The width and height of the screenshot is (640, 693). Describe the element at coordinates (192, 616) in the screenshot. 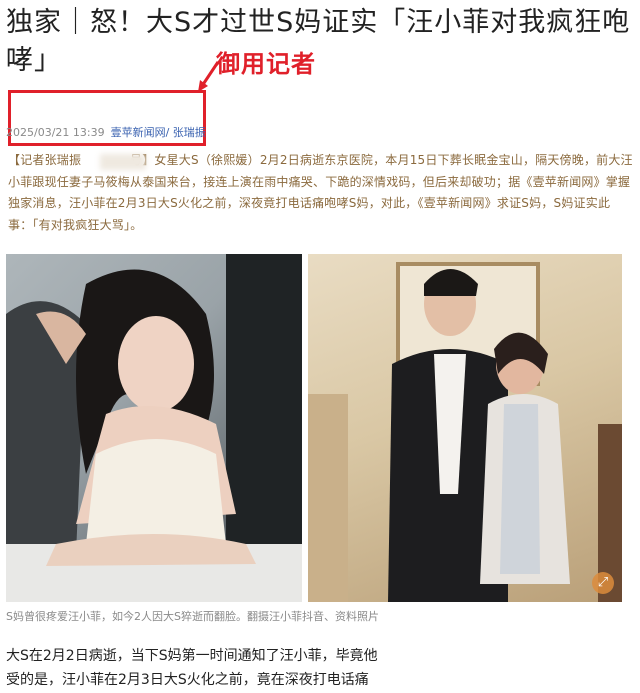

I see `photo-caption: S妈曾很疼爱汪小菲，如今2人因大S猝逝而翻脸。翻摄汪小菲抖音、资料照片` at that location.